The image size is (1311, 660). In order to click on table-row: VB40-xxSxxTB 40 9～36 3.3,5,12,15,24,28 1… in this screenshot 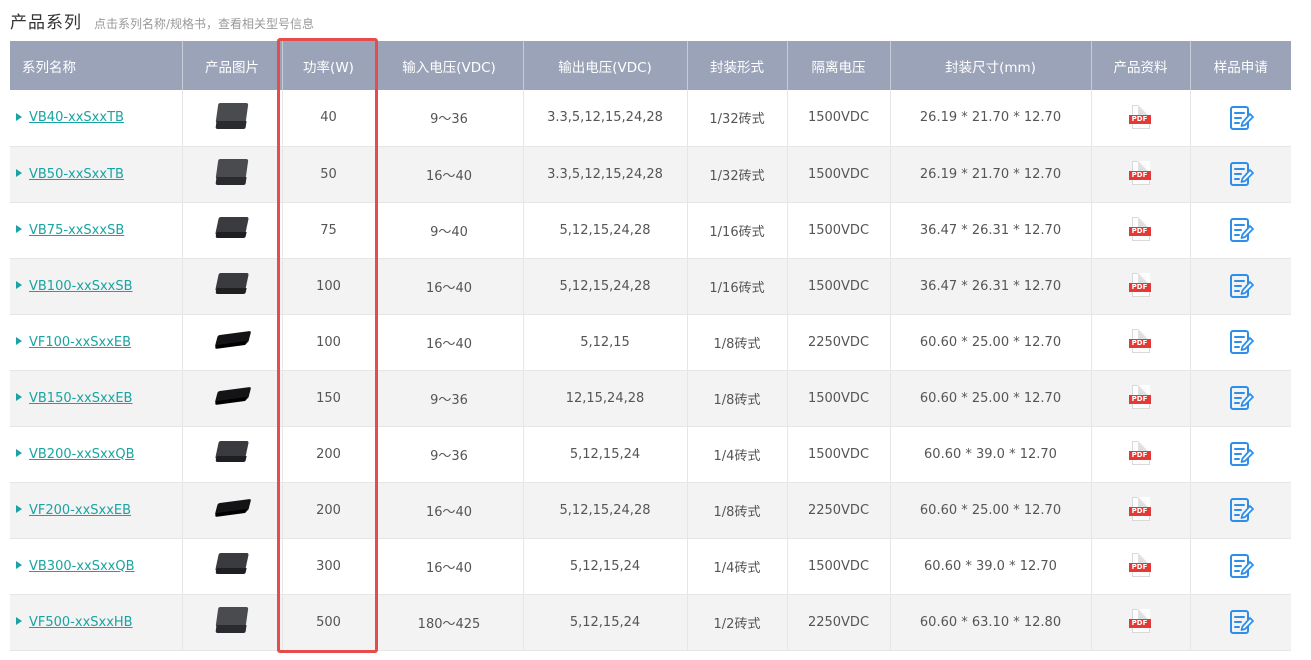, I will do `click(650, 118)`.